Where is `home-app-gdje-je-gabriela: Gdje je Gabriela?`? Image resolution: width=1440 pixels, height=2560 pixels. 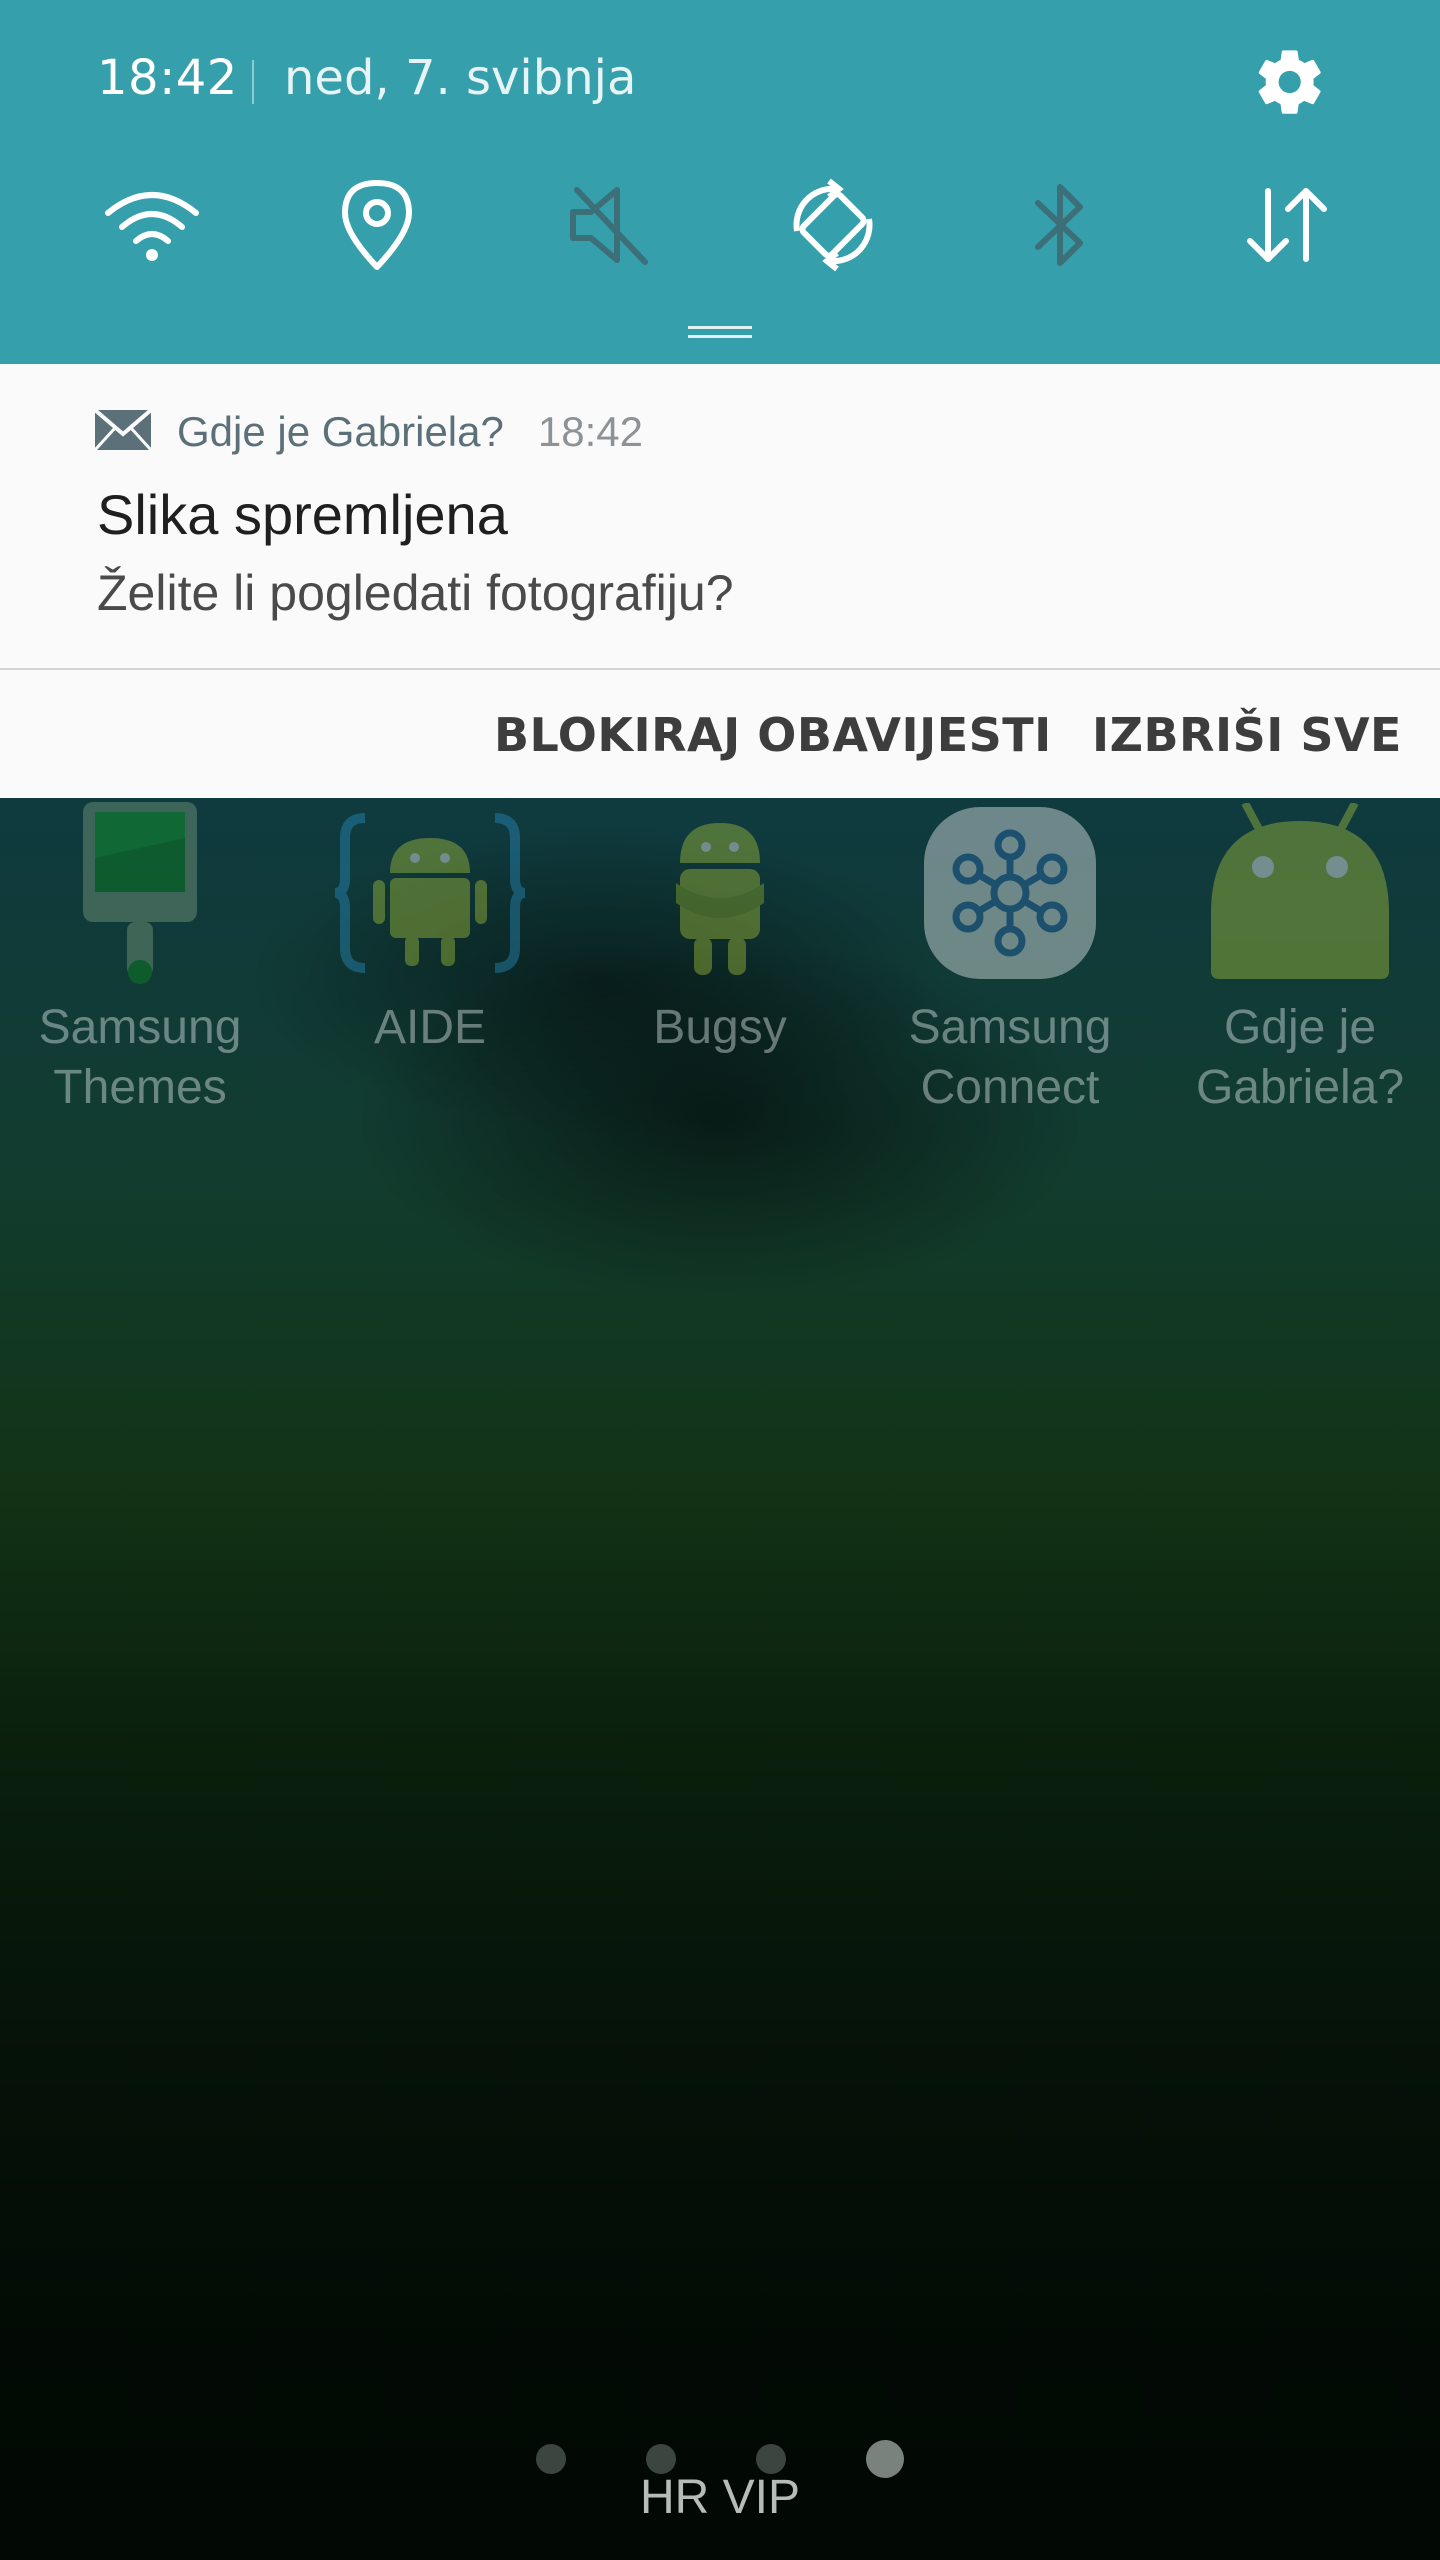 home-app-gdje-je-gabriela: Gdje je Gabriela? is located at coordinates (1300, 958).